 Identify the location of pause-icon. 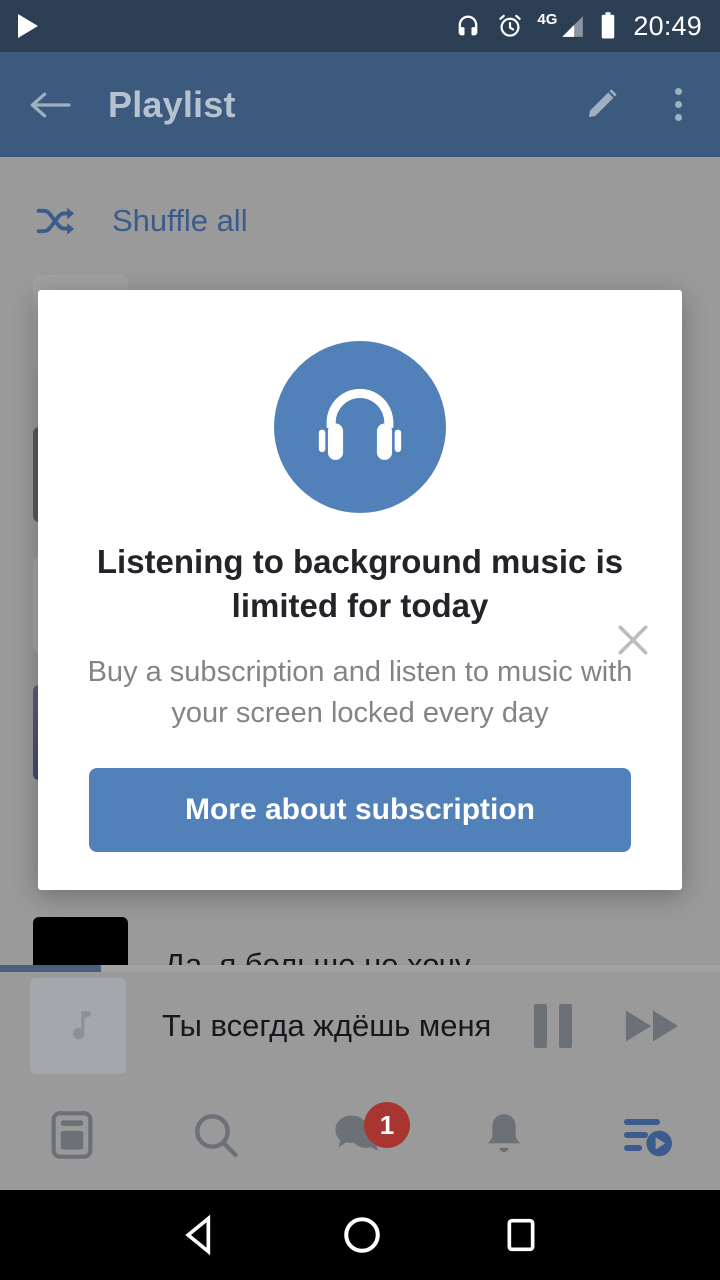
(553, 1026).